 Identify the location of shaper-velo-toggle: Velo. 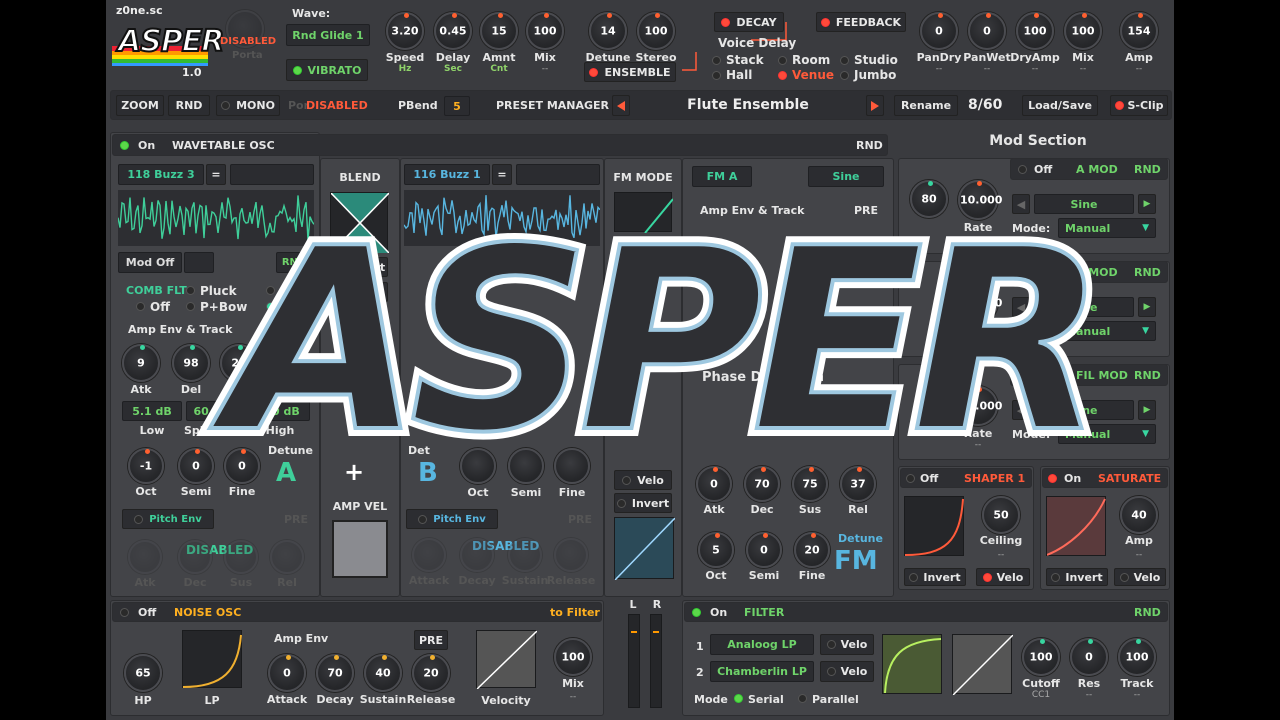
(1003, 577).